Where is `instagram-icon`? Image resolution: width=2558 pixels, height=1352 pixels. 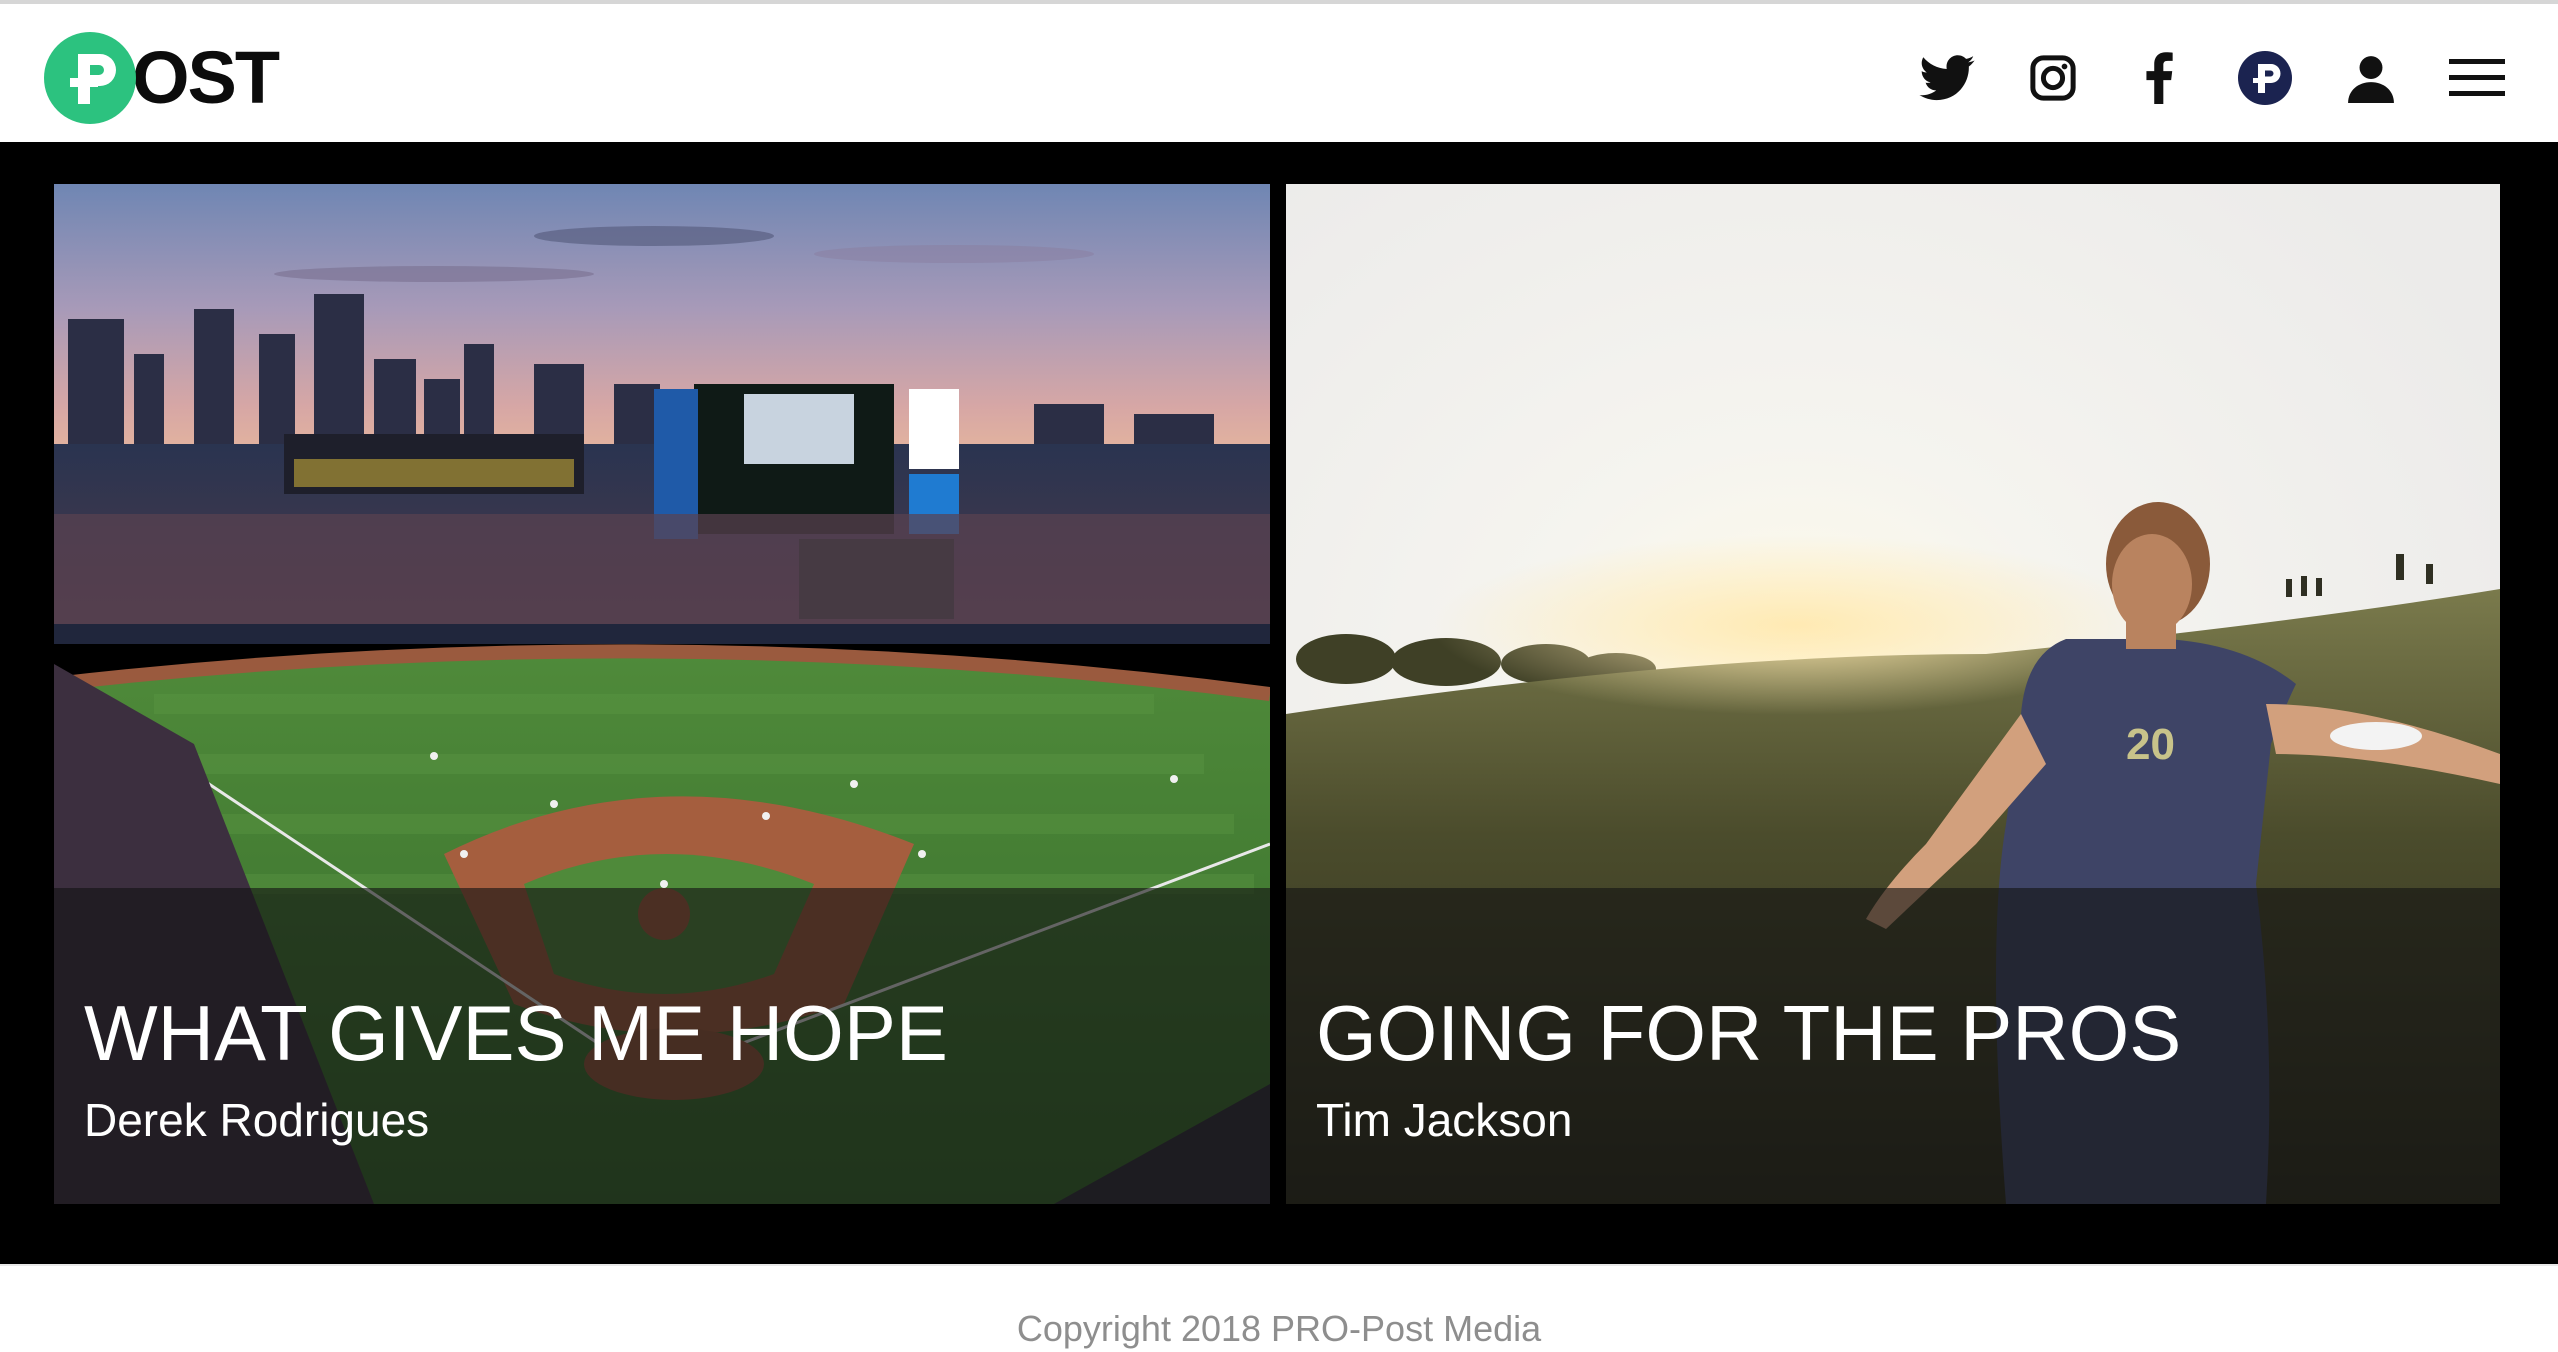
instagram-icon is located at coordinates (2053, 78).